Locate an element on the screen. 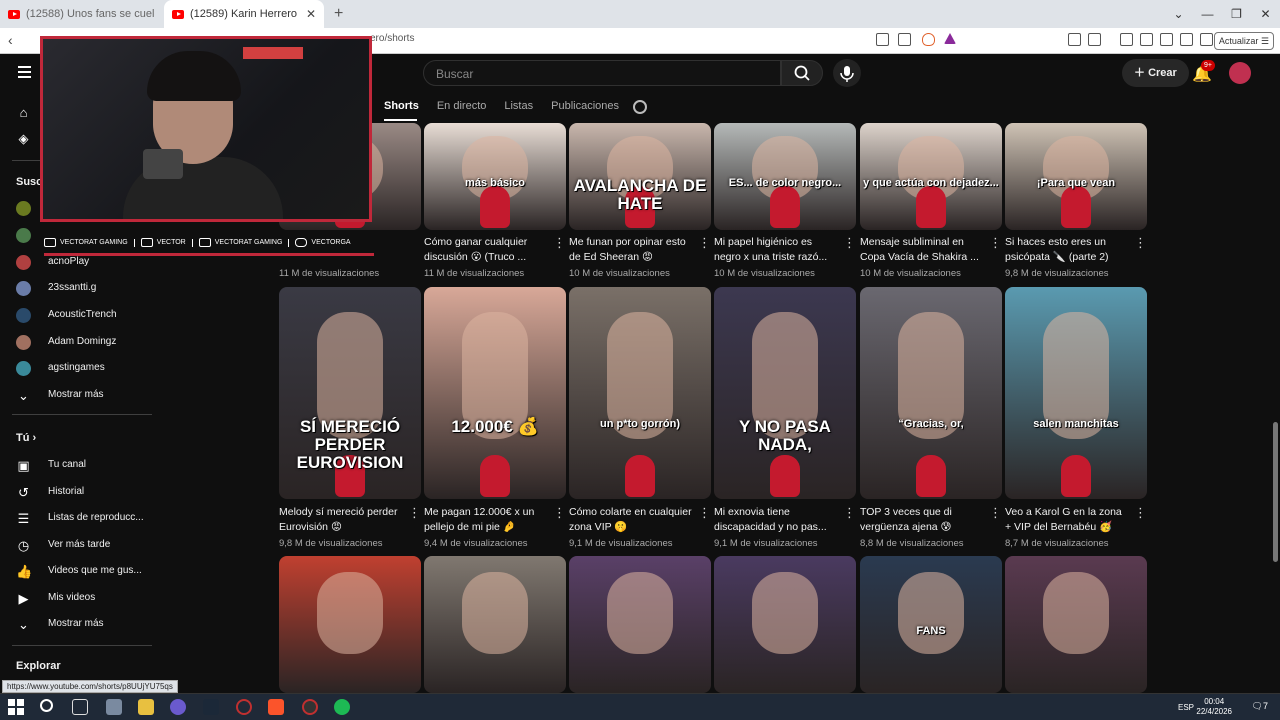 The height and width of the screenshot is (720, 1280). short-thumbnail: FANS is located at coordinates (931, 624).